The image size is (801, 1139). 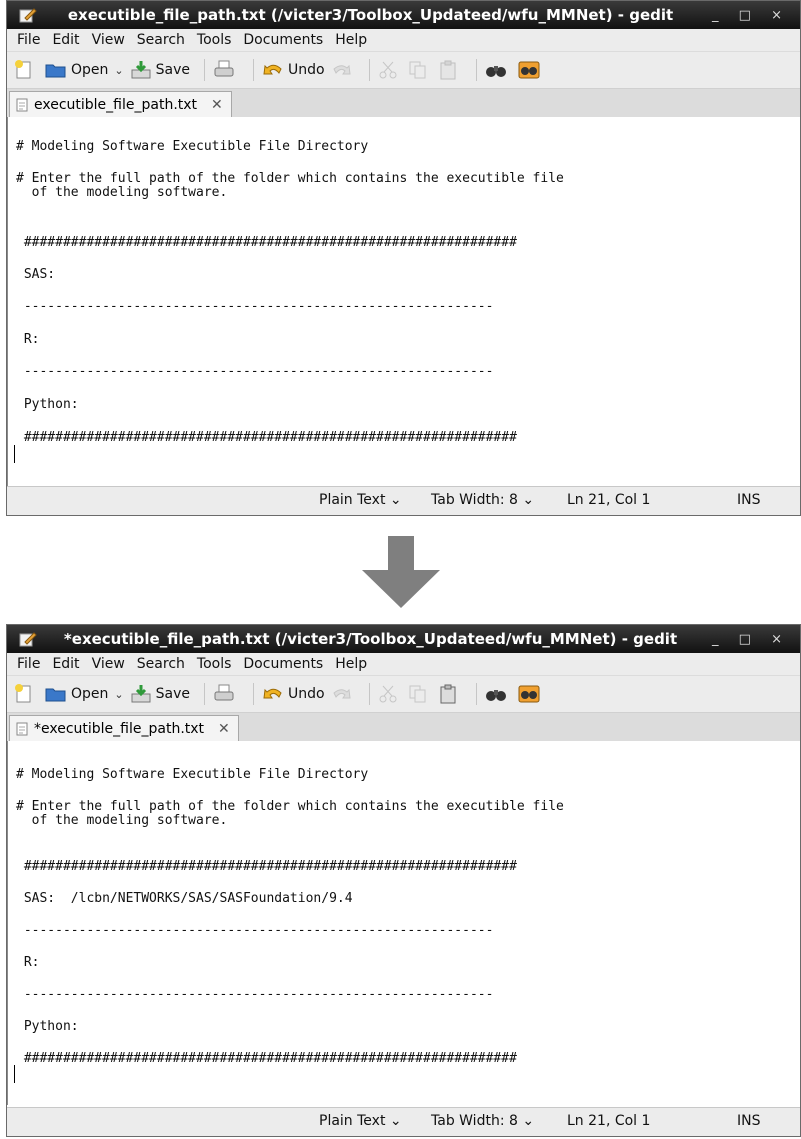 What do you see at coordinates (28, 962) in the screenshot?
I see `text-line: R:` at bounding box center [28, 962].